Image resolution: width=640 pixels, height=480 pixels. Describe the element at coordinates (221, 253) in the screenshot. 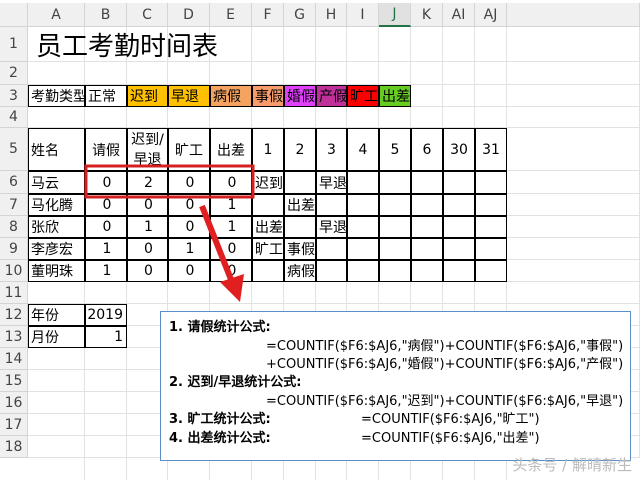

I see `arrow-icon` at that location.